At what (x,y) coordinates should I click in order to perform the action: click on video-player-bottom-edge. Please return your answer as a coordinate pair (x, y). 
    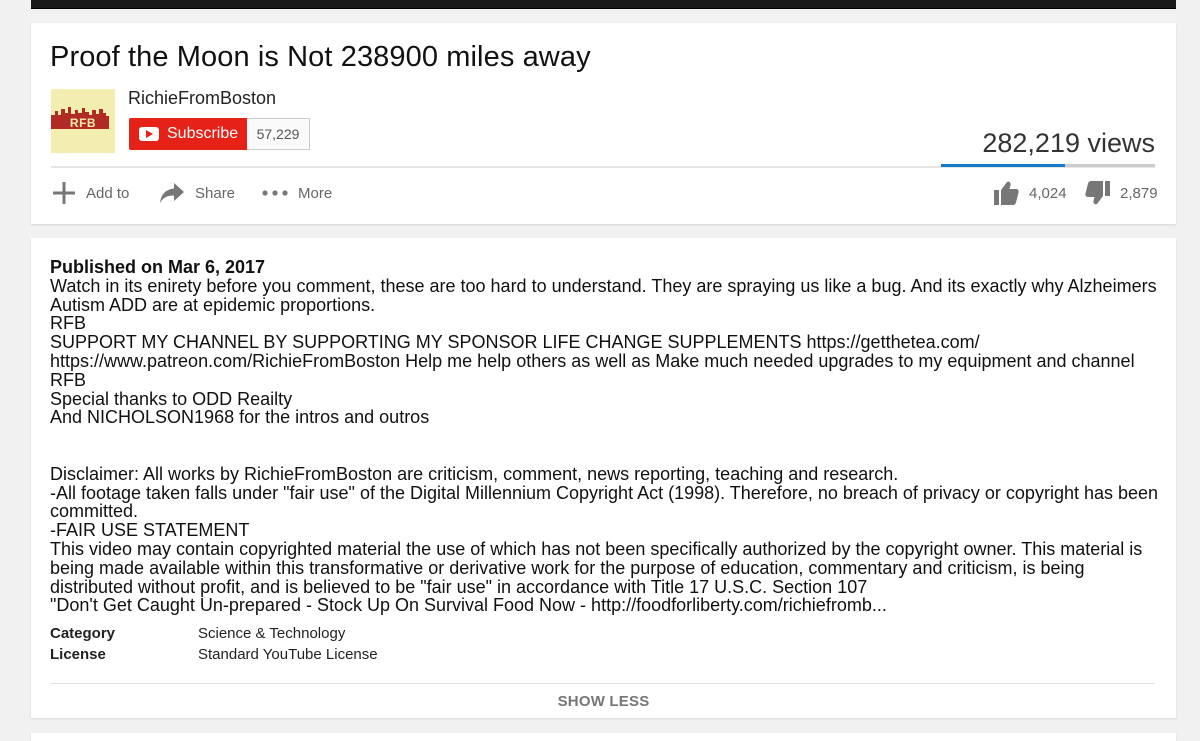
    Looking at the image, I should click on (603, 4).